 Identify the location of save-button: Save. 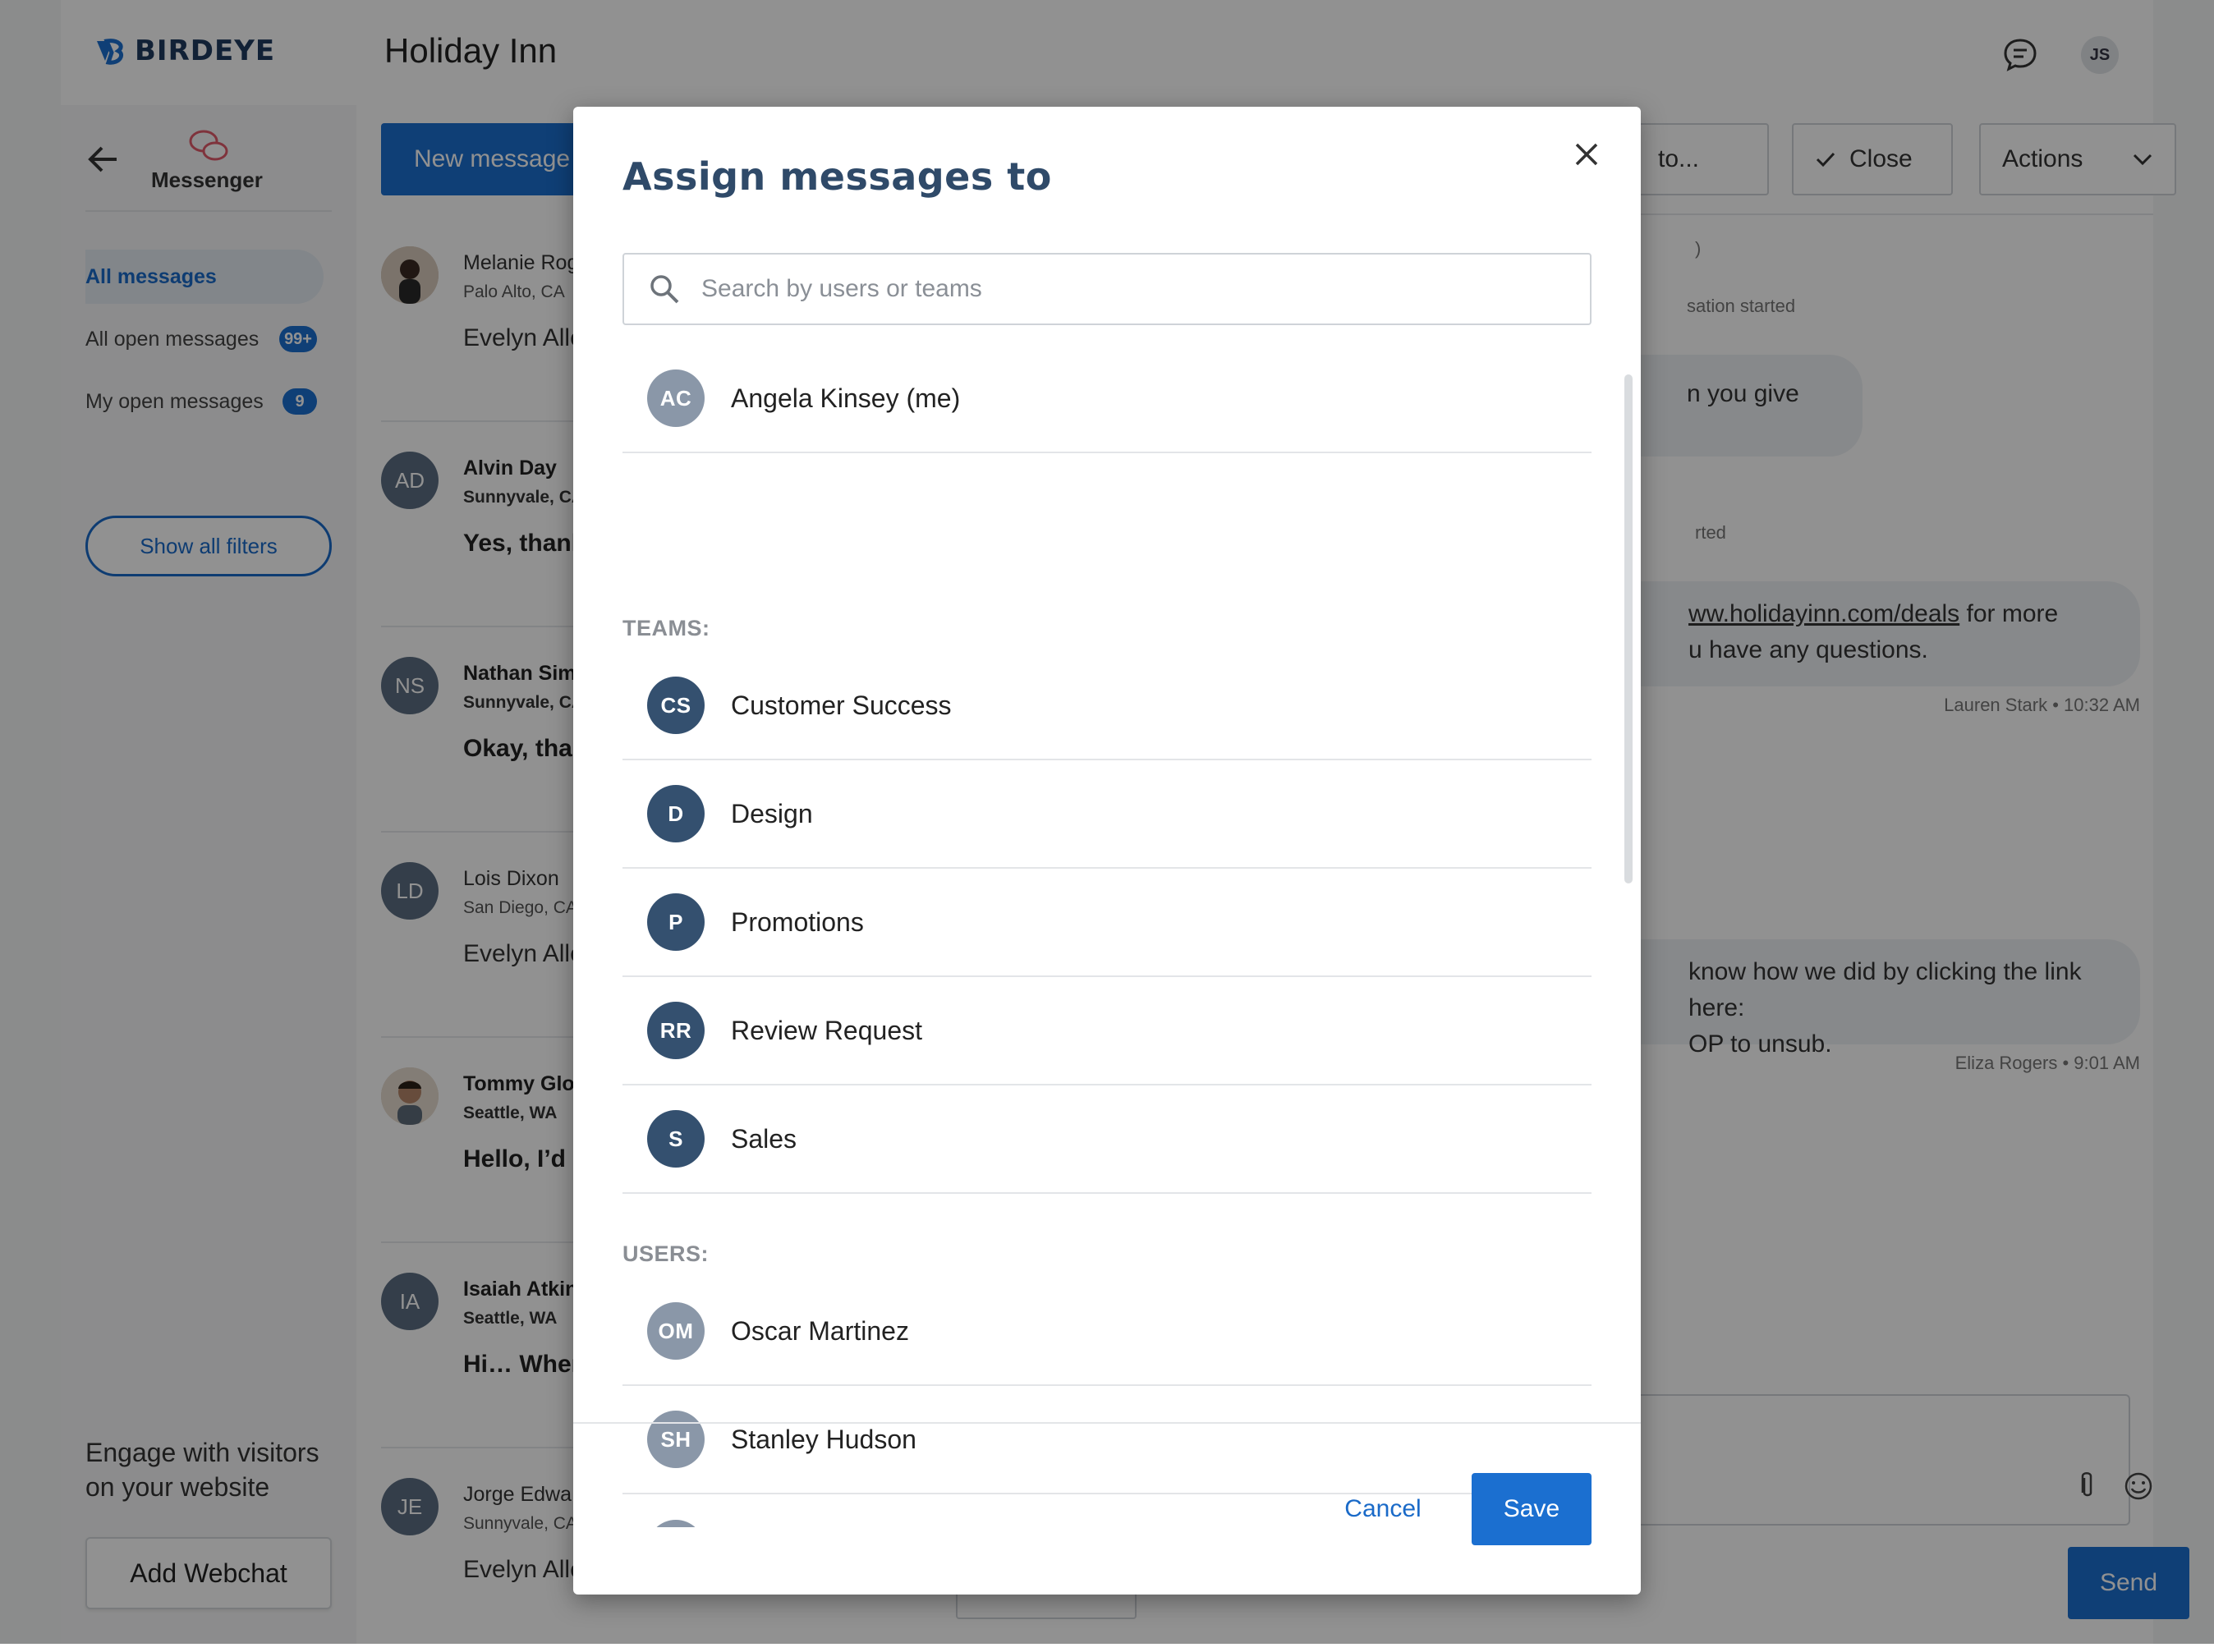
(1532, 1509).